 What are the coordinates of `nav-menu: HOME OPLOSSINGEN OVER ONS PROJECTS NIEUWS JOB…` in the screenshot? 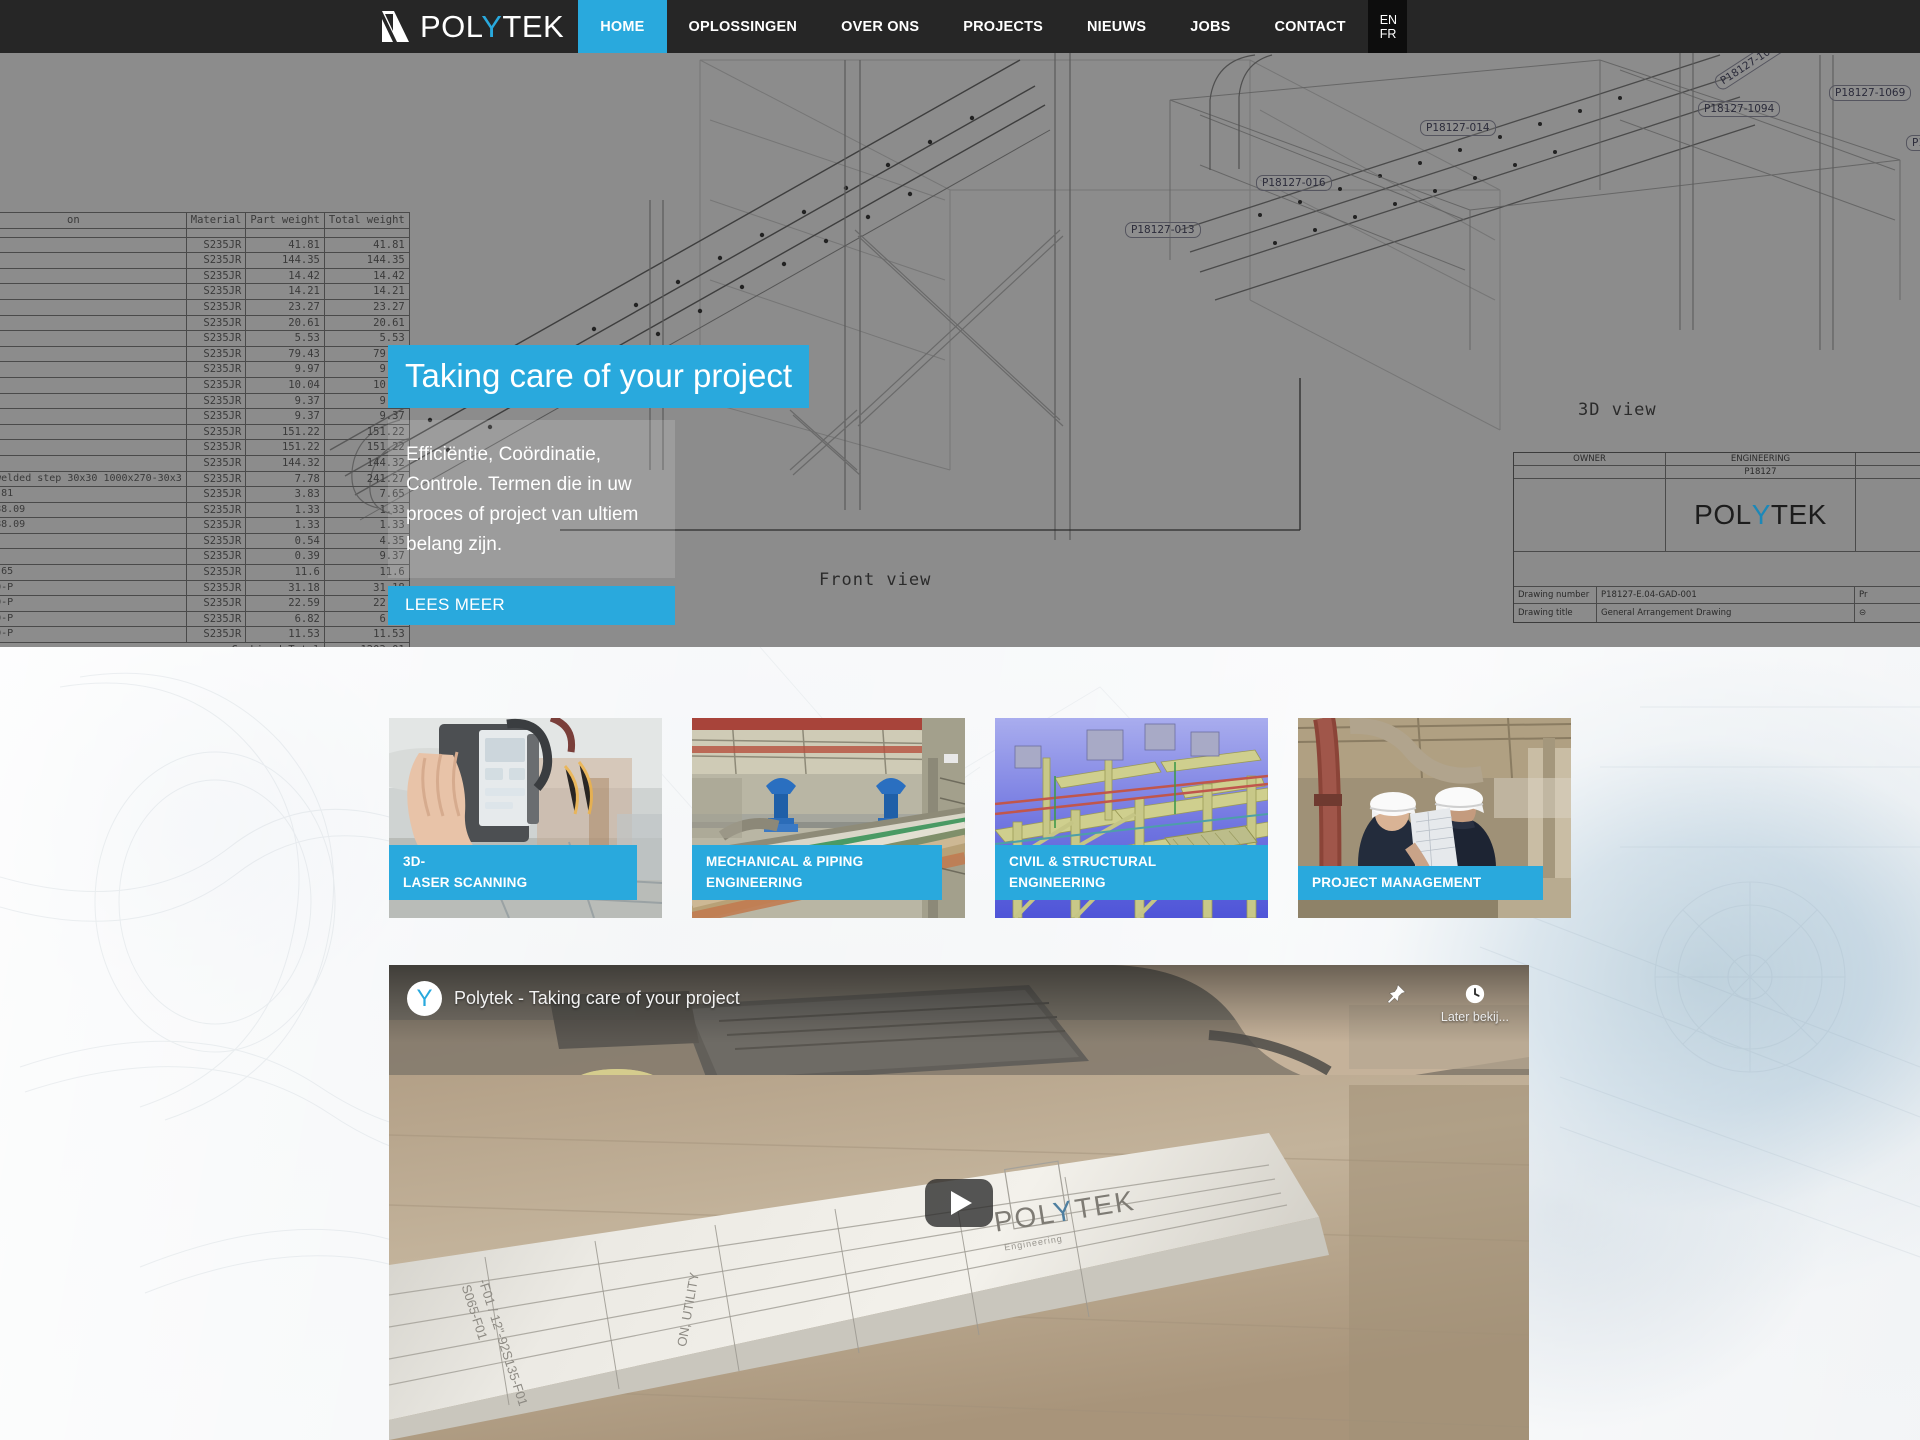 It's located at (973, 26).